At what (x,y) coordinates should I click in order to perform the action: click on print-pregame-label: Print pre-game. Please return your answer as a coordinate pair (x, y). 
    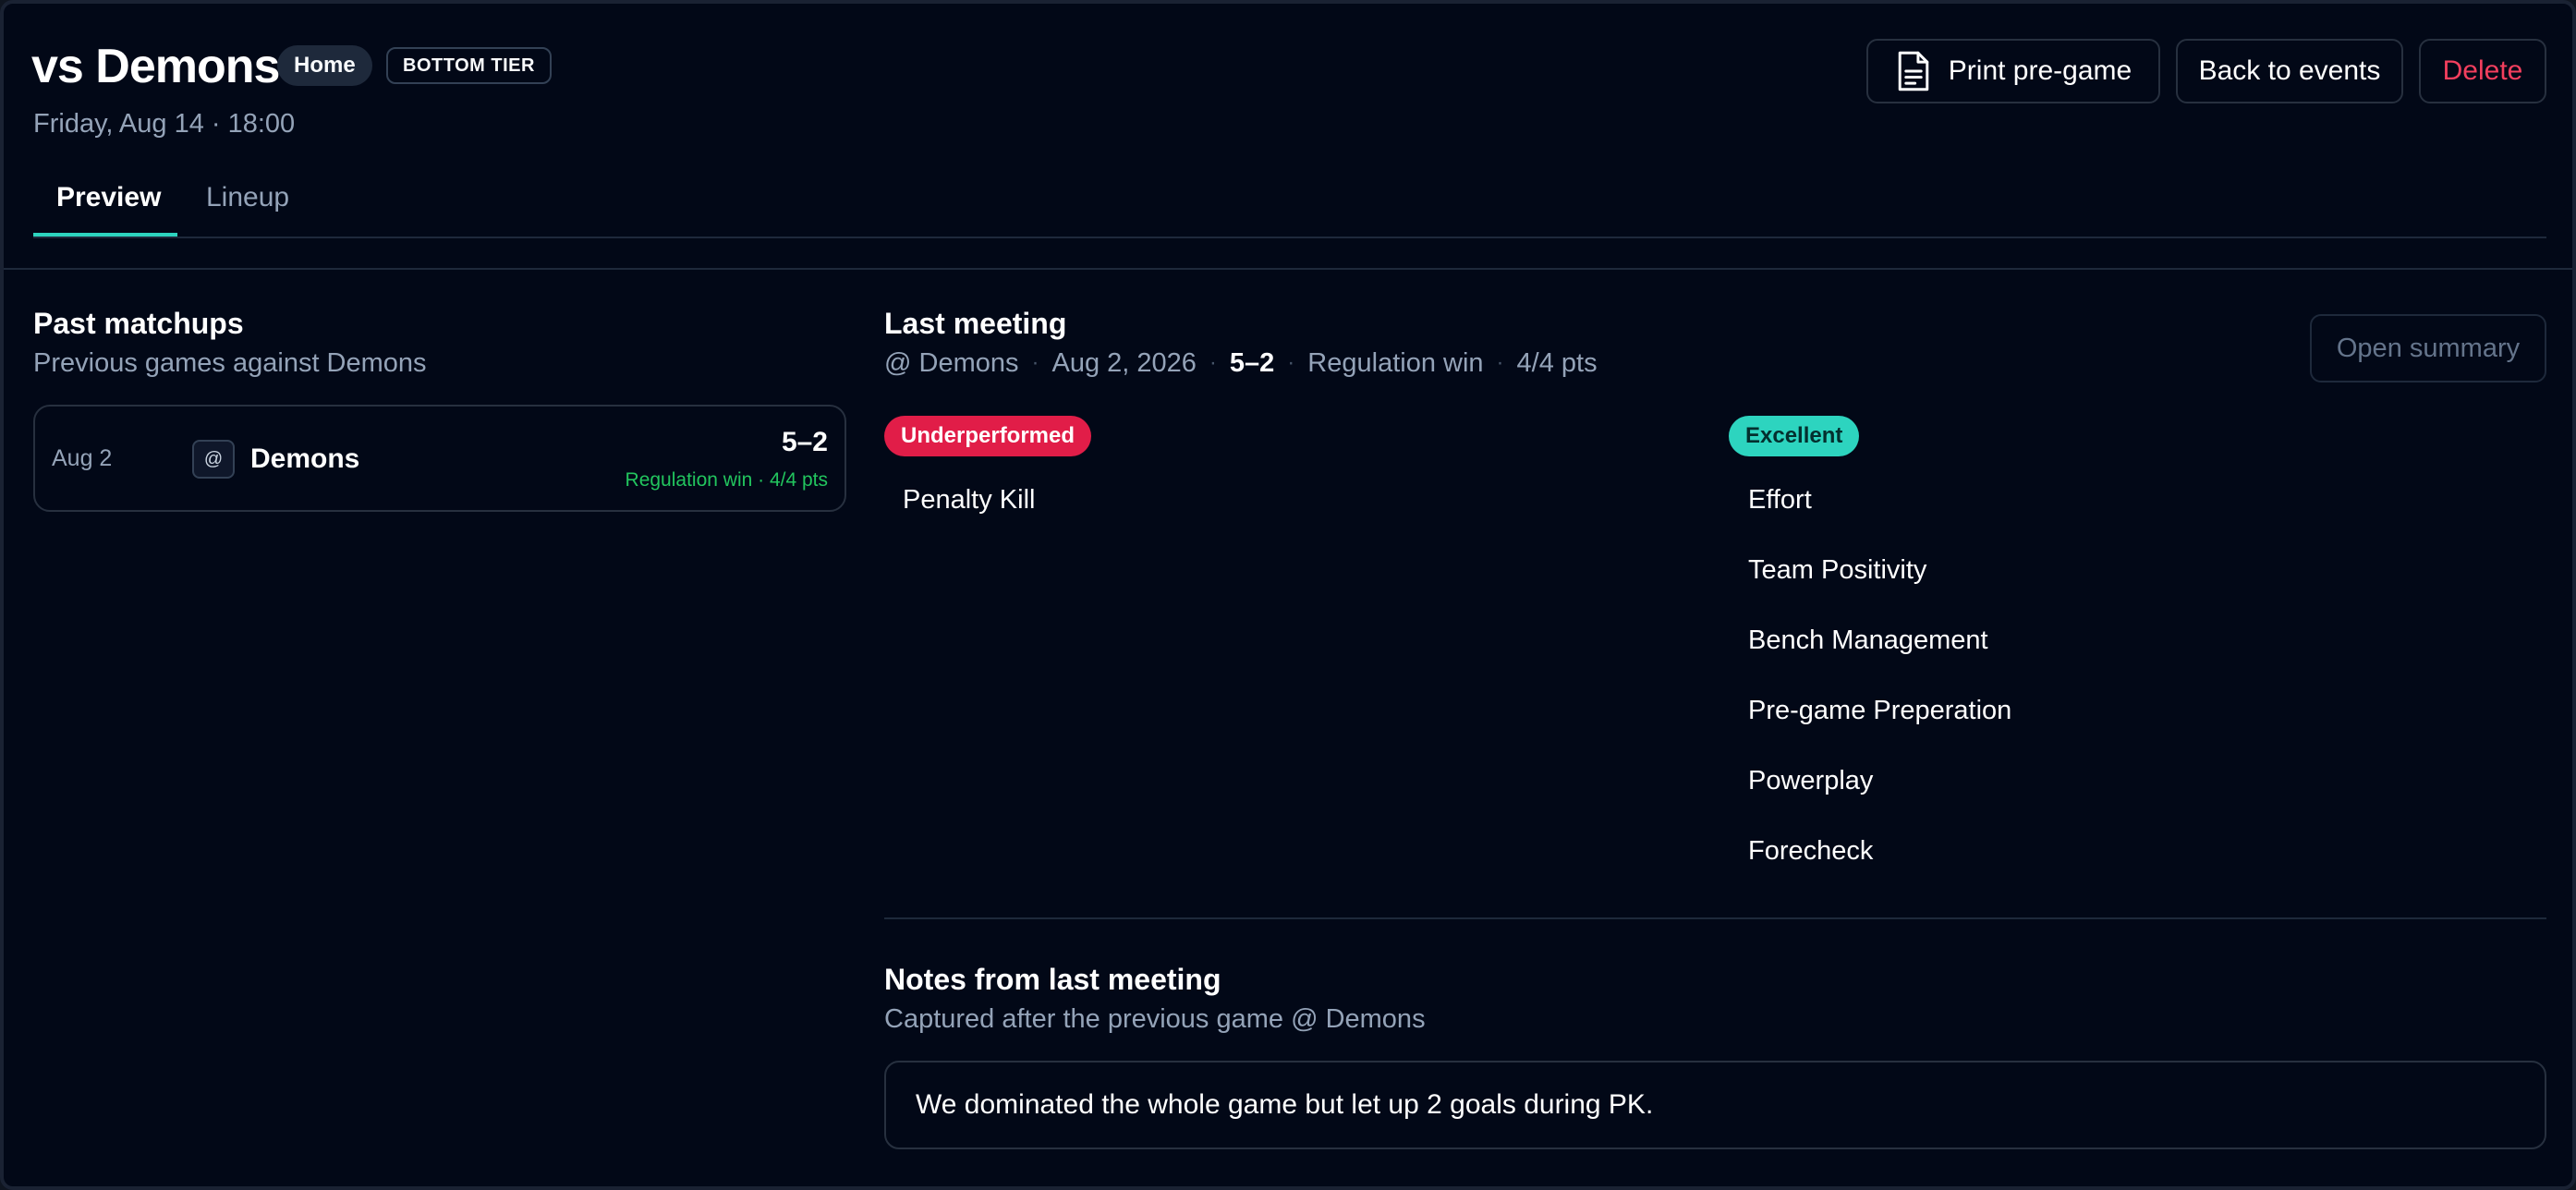
    Looking at the image, I should click on (2040, 70).